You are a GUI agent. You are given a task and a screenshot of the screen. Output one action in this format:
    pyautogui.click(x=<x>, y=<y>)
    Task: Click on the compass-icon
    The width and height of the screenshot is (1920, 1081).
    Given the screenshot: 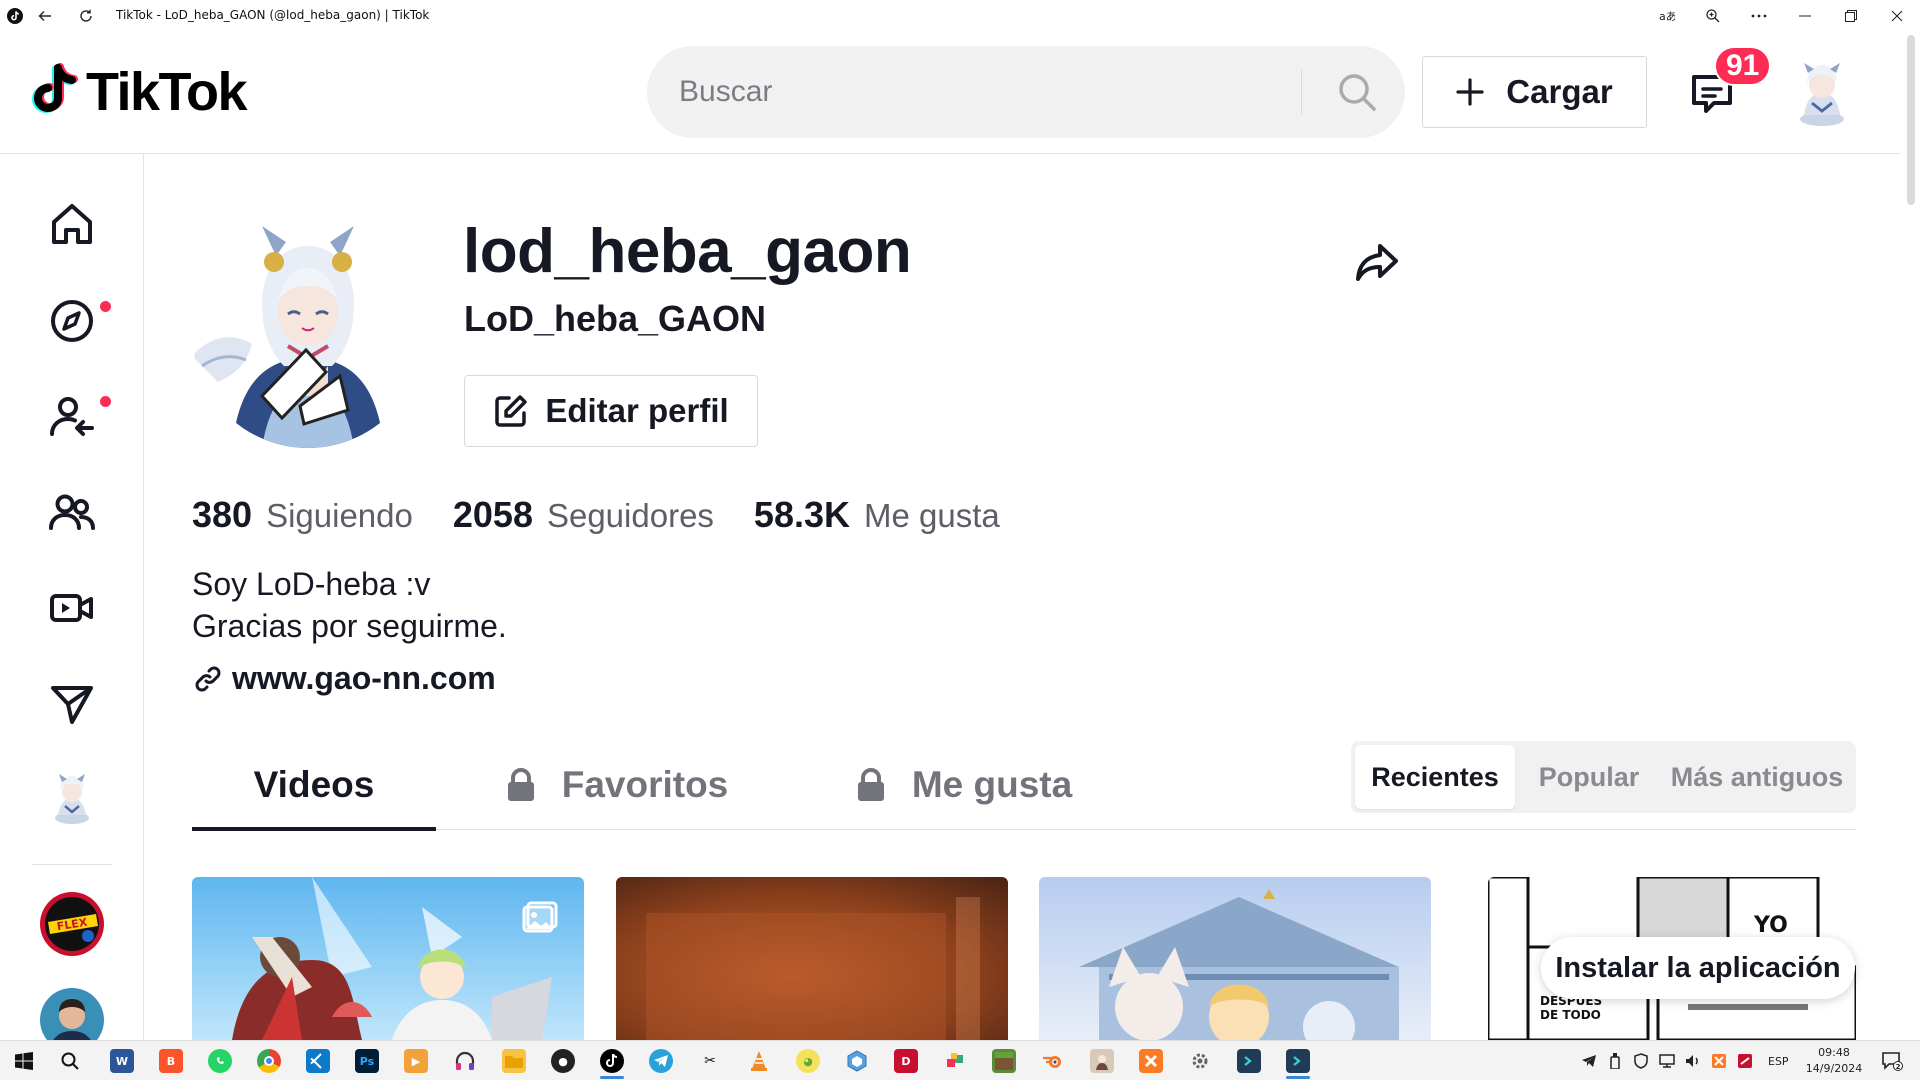 What is the action you would take?
    pyautogui.click(x=72, y=321)
    